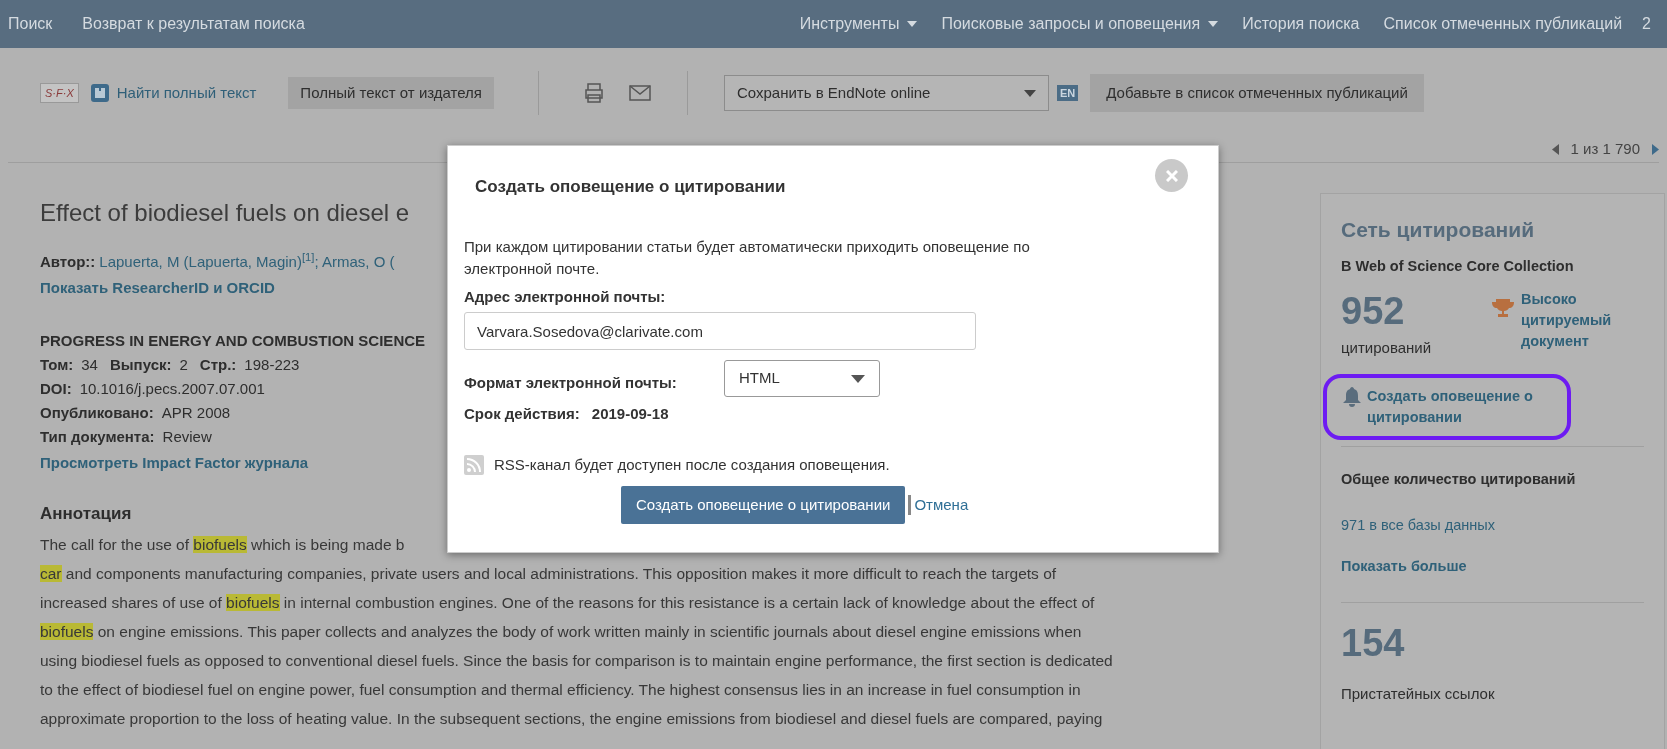 The height and width of the screenshot is (749, 1667). I want to click on pages-label: Стр.:, so click(218, 365).